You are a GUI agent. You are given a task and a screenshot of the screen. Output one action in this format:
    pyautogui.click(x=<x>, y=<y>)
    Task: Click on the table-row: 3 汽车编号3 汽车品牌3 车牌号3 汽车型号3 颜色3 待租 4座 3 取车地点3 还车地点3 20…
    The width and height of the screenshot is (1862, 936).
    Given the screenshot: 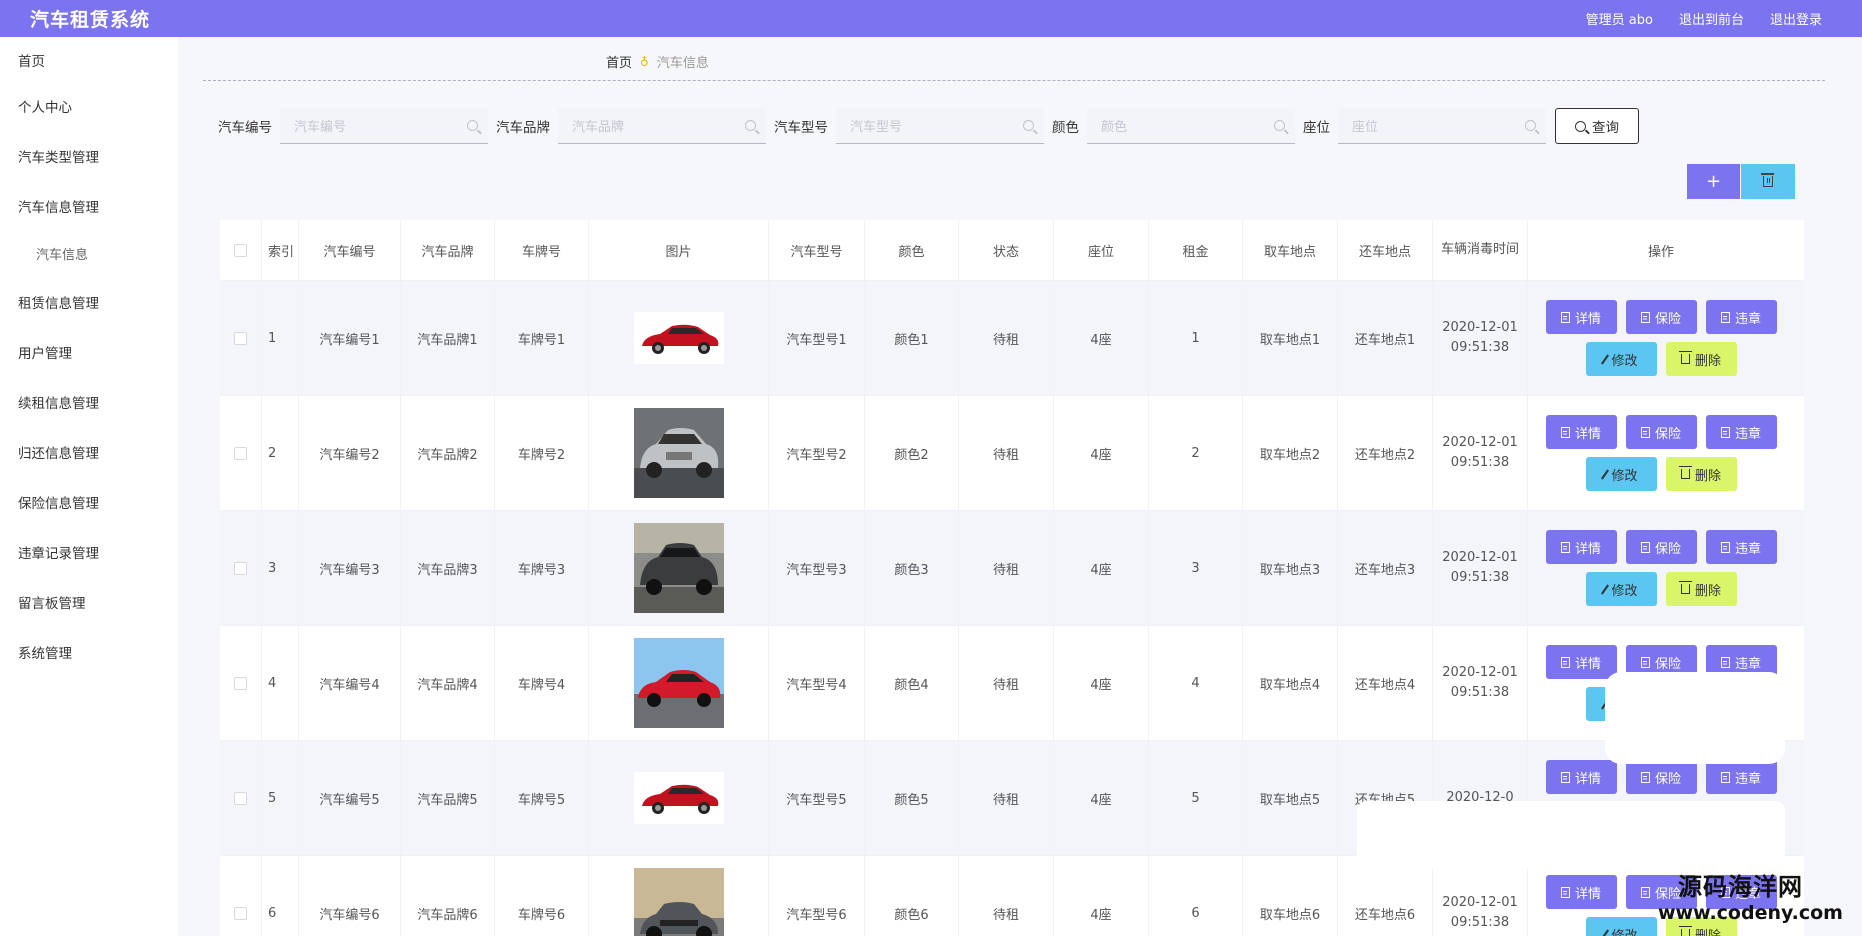 What is the action you would take?
    pyautogui.click(x=1012, y=568)
    